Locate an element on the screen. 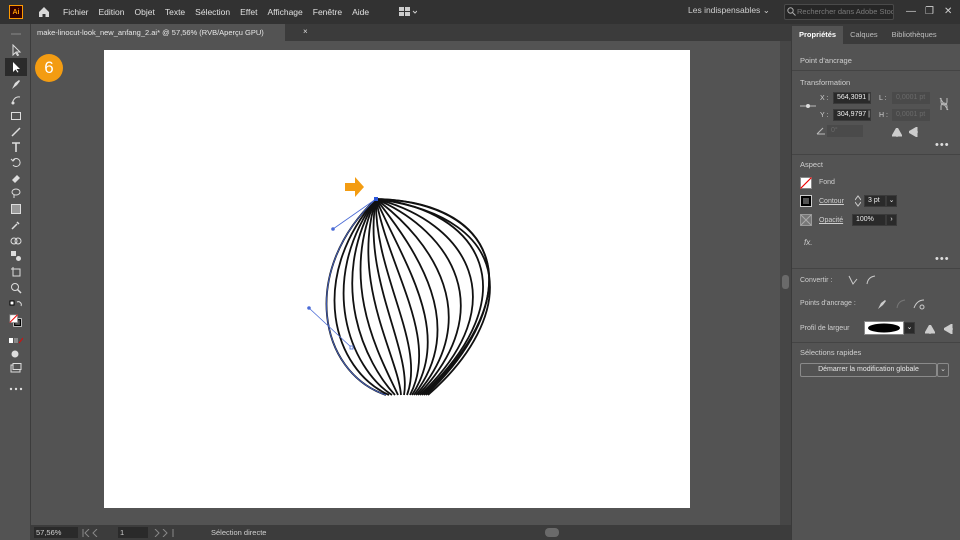 The image size is (960, 540). lasso-tool-icon is located at coordinates (16, 193).